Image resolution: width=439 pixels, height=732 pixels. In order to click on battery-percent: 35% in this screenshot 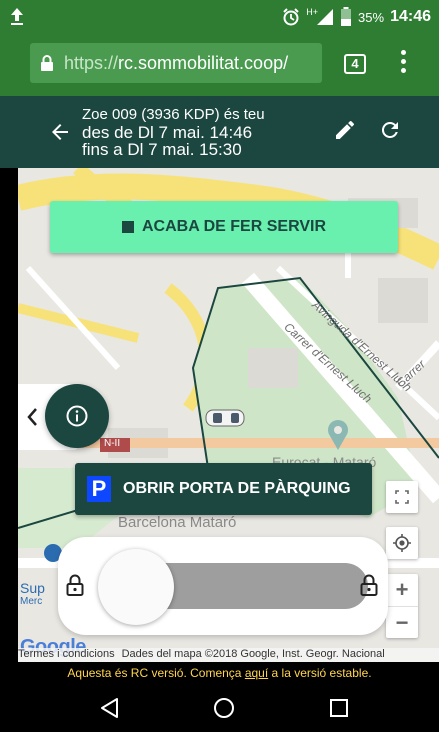, I will do `click(371, 17)`.